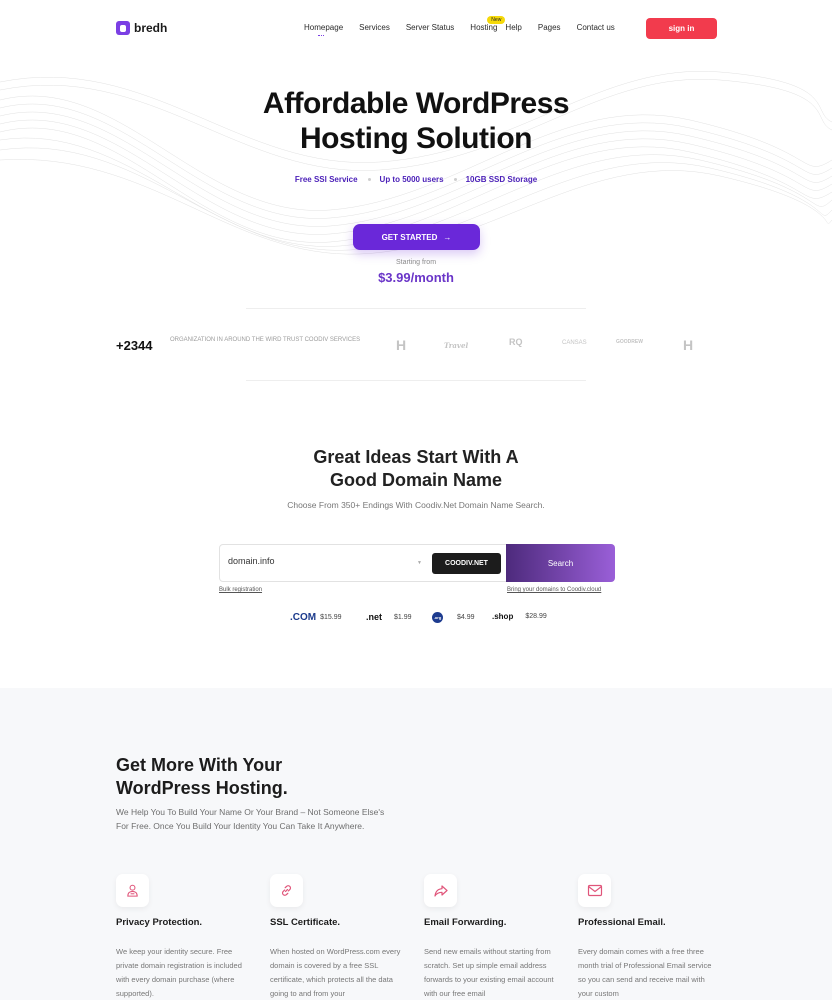 The height and width of the screenshot is (1000, 832). What do you see at coordinates (132, 890) in the screenshot?
I see `privacy-icon` at bounding box center [132, 890].